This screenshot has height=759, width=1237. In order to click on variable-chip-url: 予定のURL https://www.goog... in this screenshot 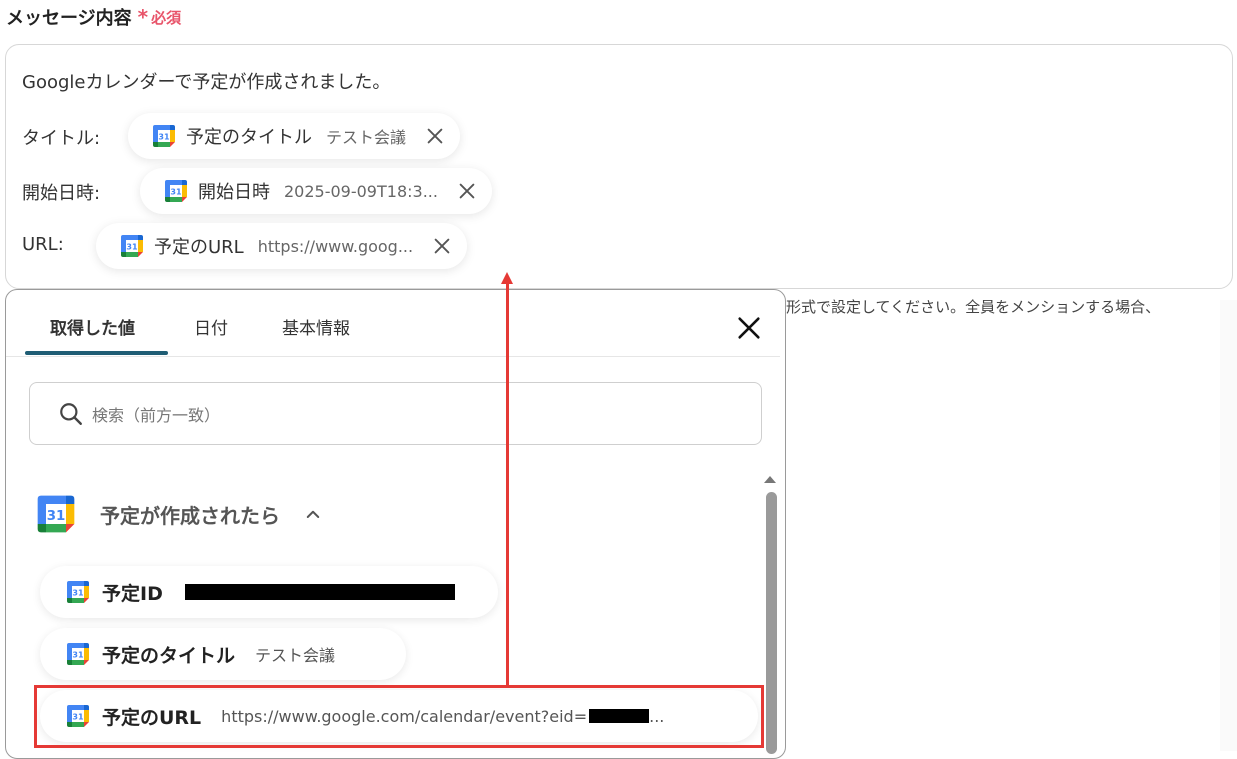, I will do `click(282, 246)`.